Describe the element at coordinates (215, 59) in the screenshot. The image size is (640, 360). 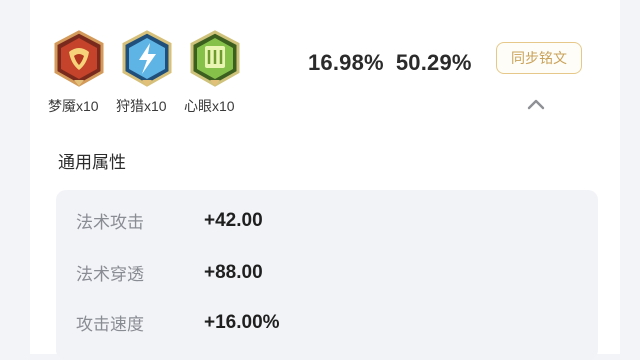
I see `green-rune-icon` at that location.